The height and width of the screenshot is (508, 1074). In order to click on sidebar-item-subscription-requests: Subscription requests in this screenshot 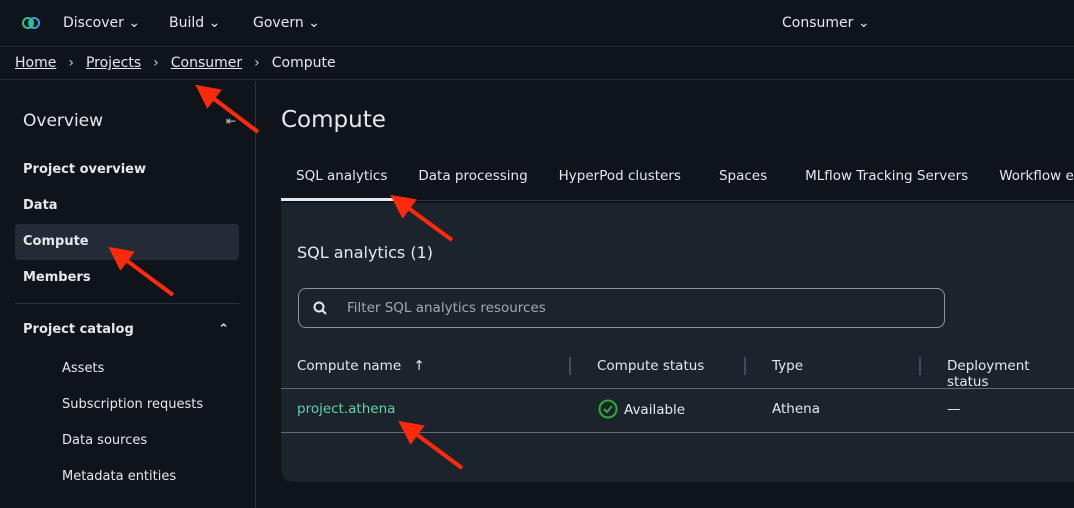, I will do `click(132, 404)`.